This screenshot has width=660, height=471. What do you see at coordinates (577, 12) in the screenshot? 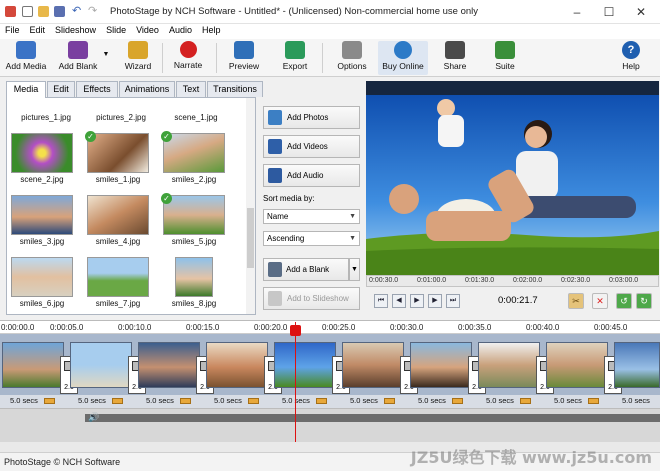
I see `minimize-button: –` at bounding box center [577, 12].